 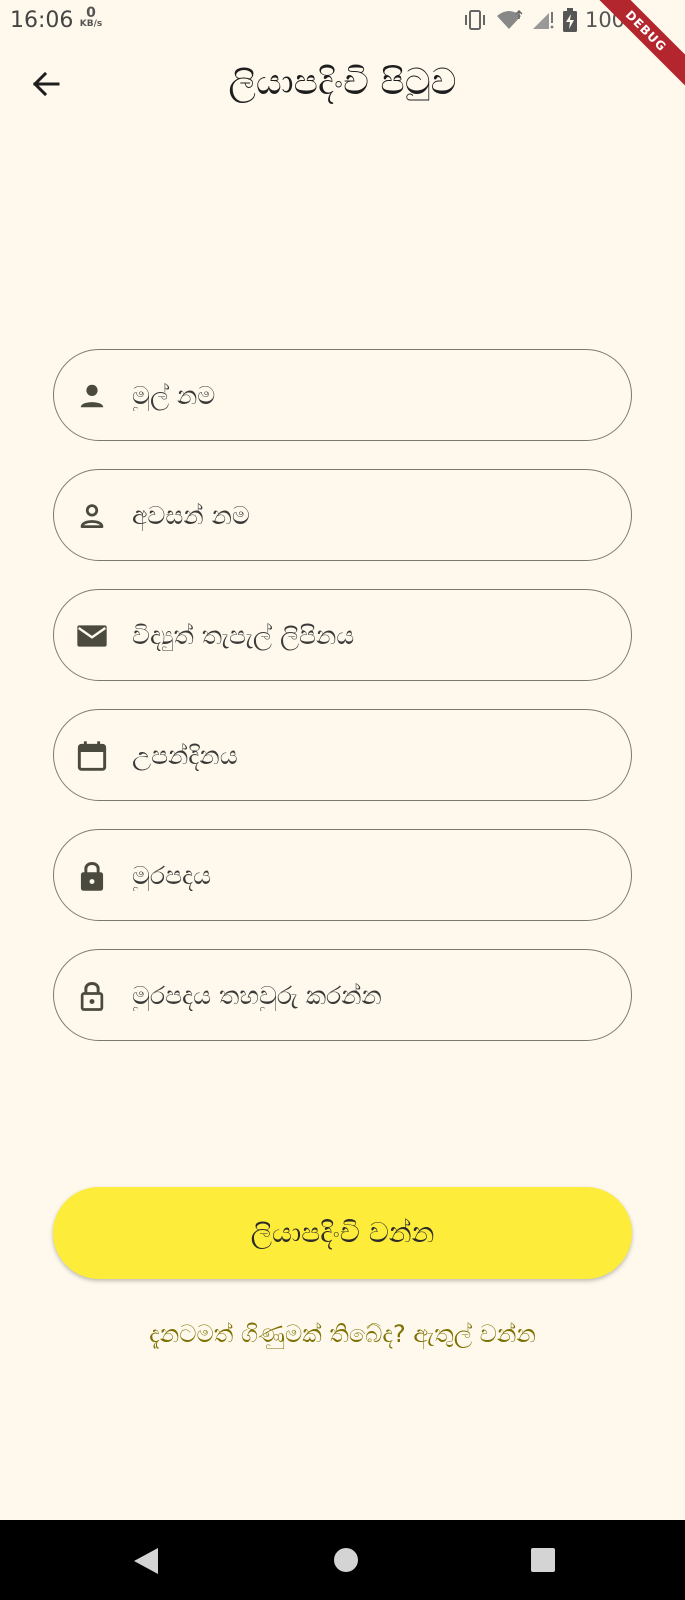 I want to click on login-link: දැනටමත් ගිණුමක් තිබේද? ඇතුල් වන්න, so click(x=342, y=1334).